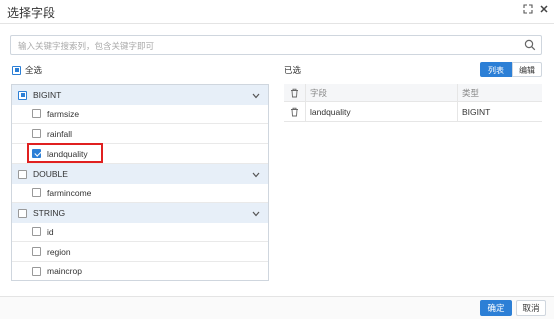 This screenshot has width=554, height=319. Describe the element at coordinates (382, 111) in the screenshot. I see `table-cell-field: landquality` at that location.